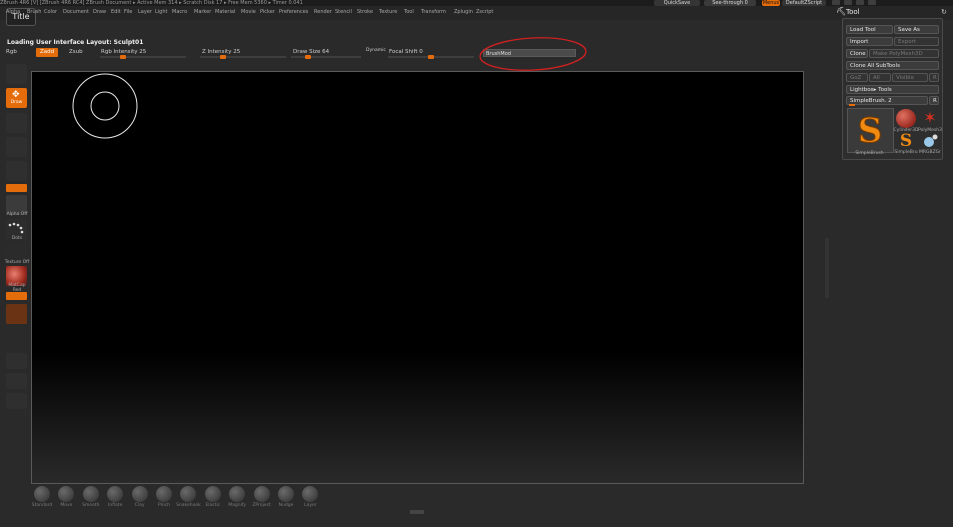 This screenshot has width=953, height=527. Describe the element at coordinates (944, 12) in the screenshot. I see `refresh-icon: ↻` at that location.